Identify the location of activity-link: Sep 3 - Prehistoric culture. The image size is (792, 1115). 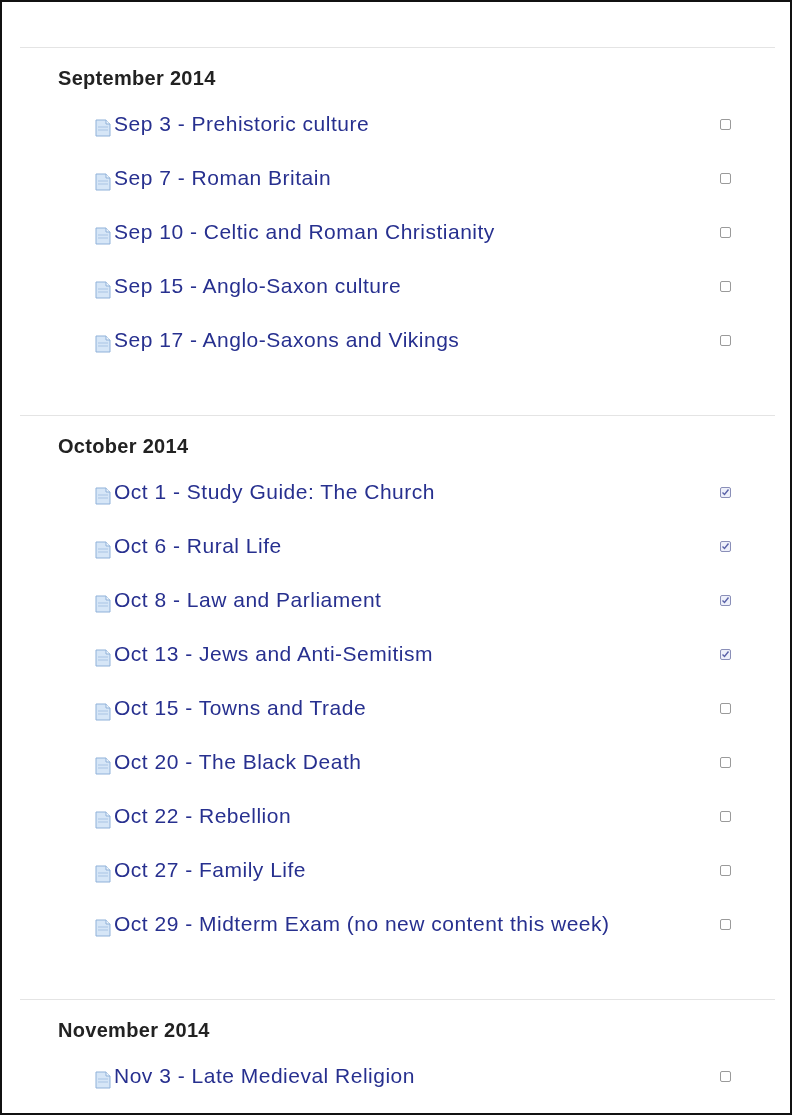
(232, 124).